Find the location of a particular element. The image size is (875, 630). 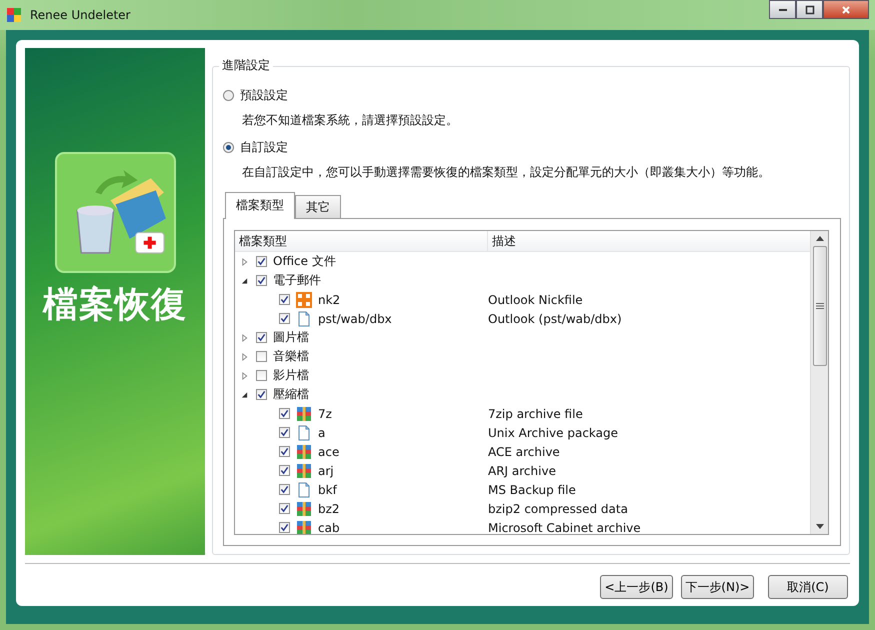

radio-option: 預設設定 is located at coordinates (255, 95).